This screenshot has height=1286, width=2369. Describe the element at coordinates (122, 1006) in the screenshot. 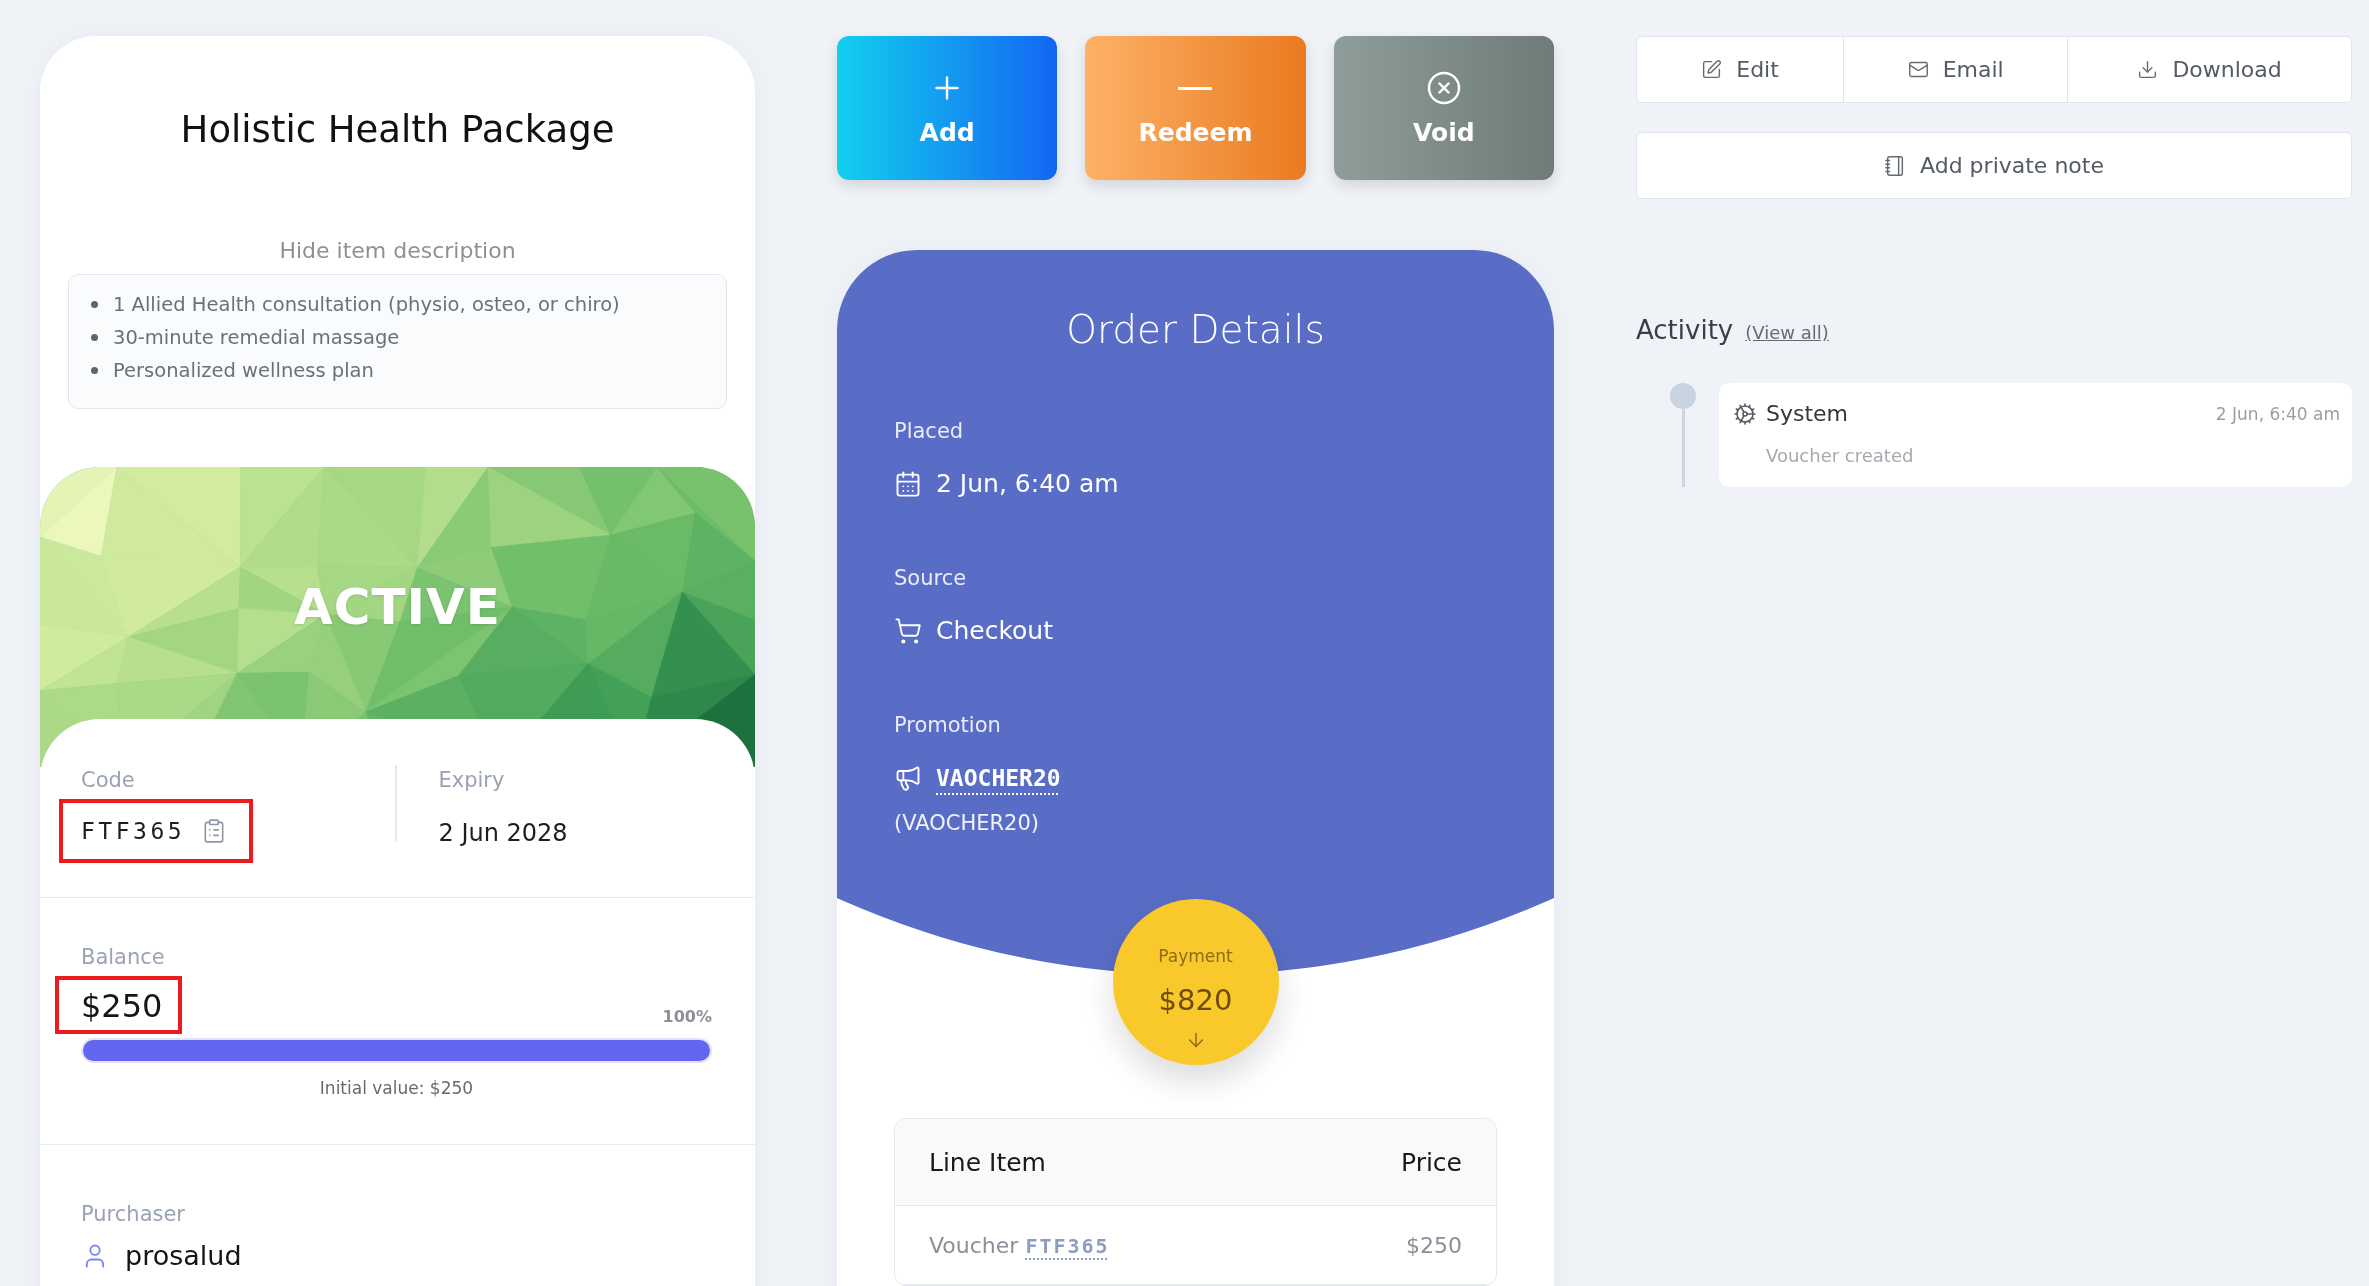

I see `balance-amount: $250` at that location.